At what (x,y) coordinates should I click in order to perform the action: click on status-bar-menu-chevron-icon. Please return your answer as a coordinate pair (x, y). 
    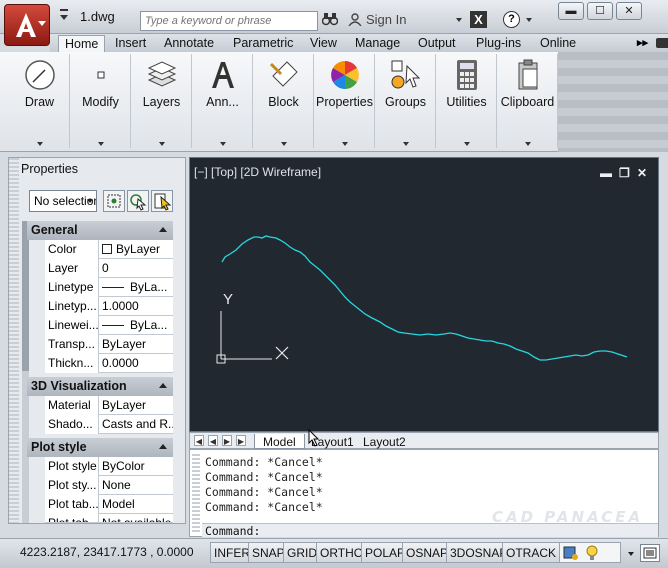
    Looking at the image, I should click on (631, 554).